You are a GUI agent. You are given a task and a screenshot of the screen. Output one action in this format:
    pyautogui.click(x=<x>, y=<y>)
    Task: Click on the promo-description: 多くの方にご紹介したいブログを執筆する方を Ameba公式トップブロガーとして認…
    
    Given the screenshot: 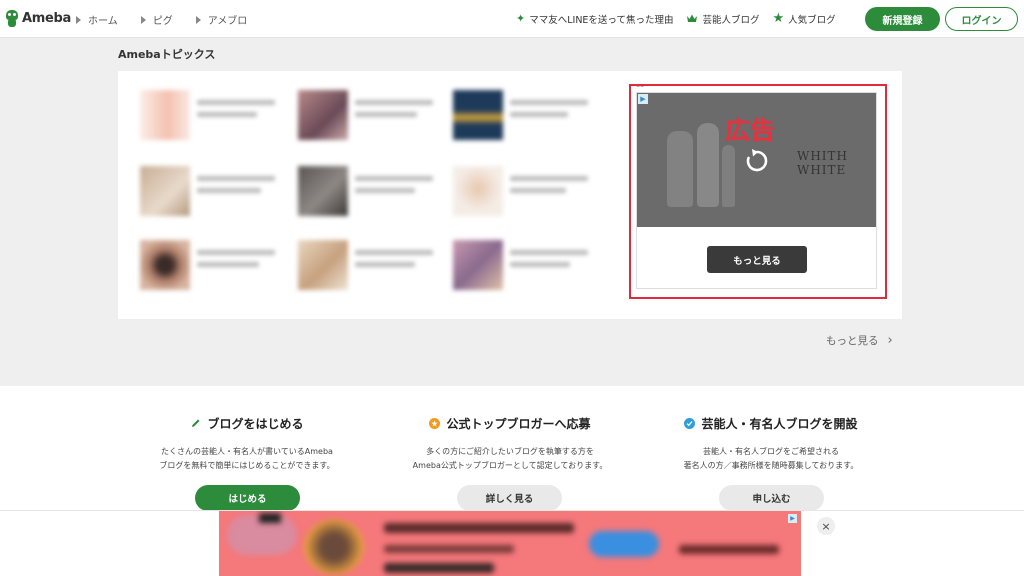 What is the action you would take?
    pyautogui.click(x=510, y=459)
    